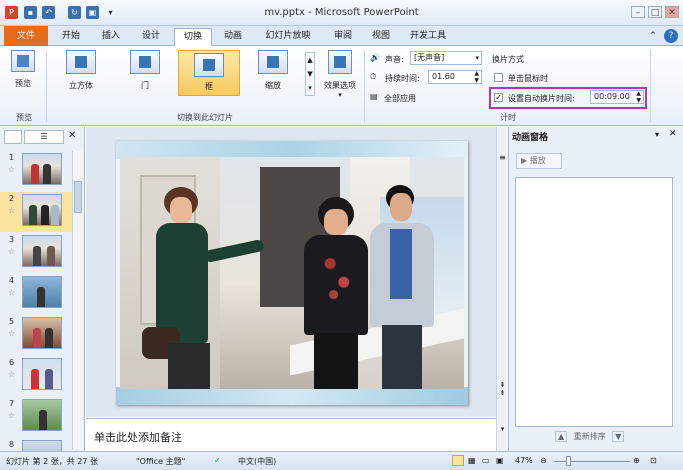  I want to click on ribbon-collapse-icon: ⌃, so click(653, 37).